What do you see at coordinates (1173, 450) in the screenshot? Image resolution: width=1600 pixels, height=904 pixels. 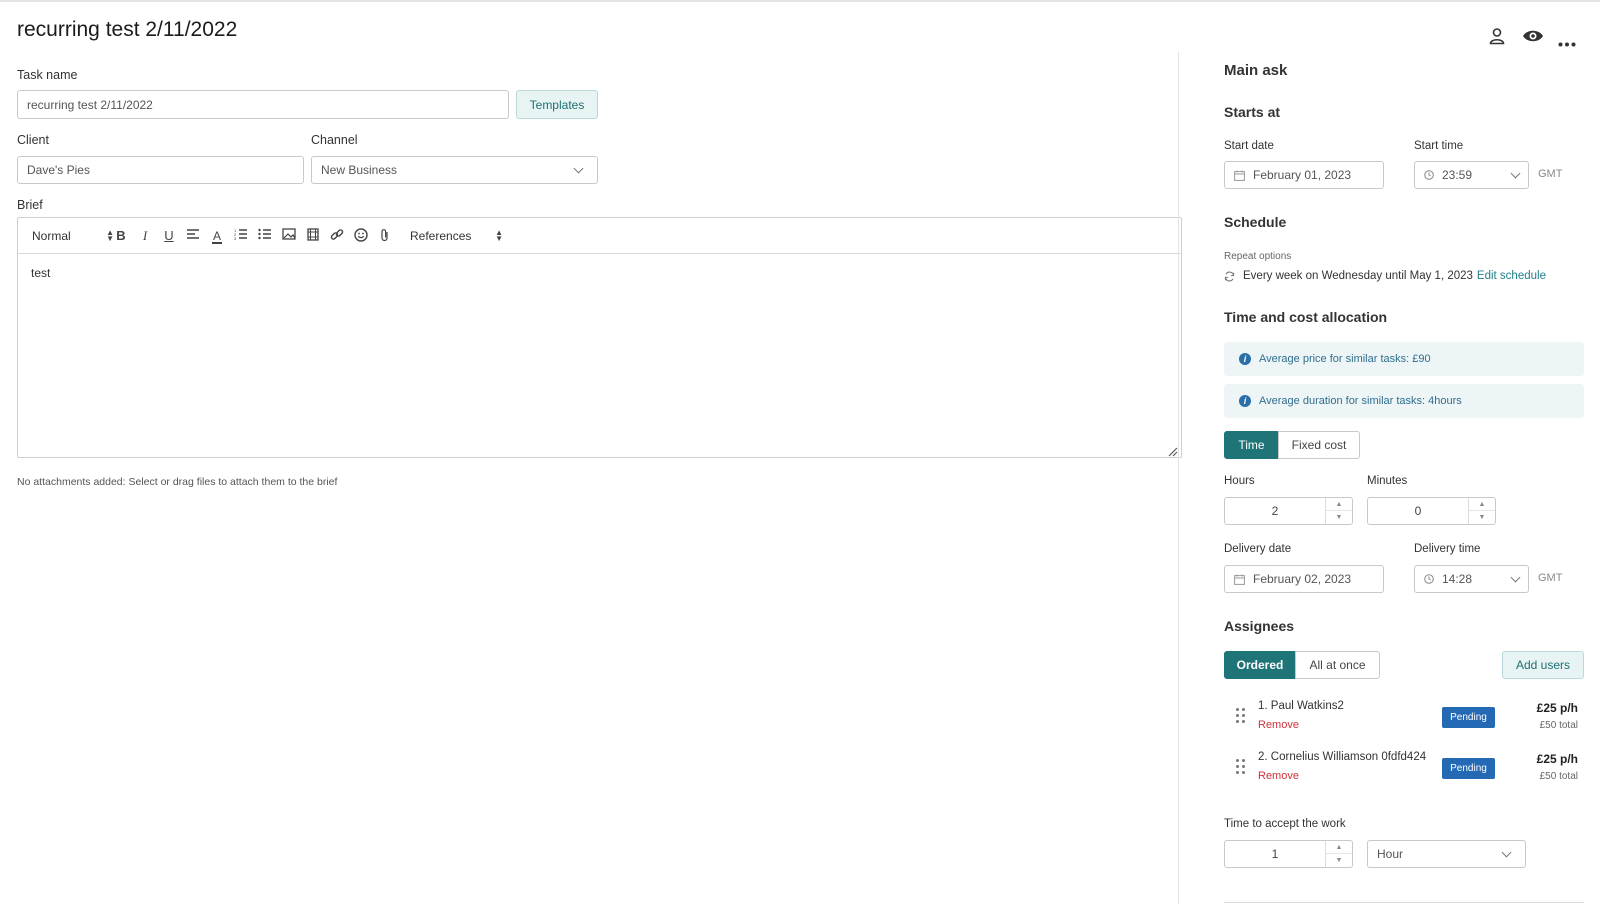 I see `resize-handle-icon` at bounding box center [1173, 450].